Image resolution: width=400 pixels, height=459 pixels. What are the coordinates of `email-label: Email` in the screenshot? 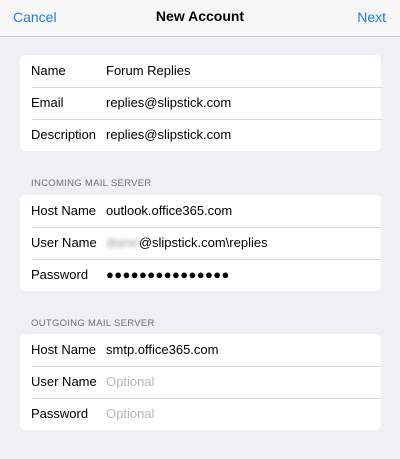 It's located at (47, 102).